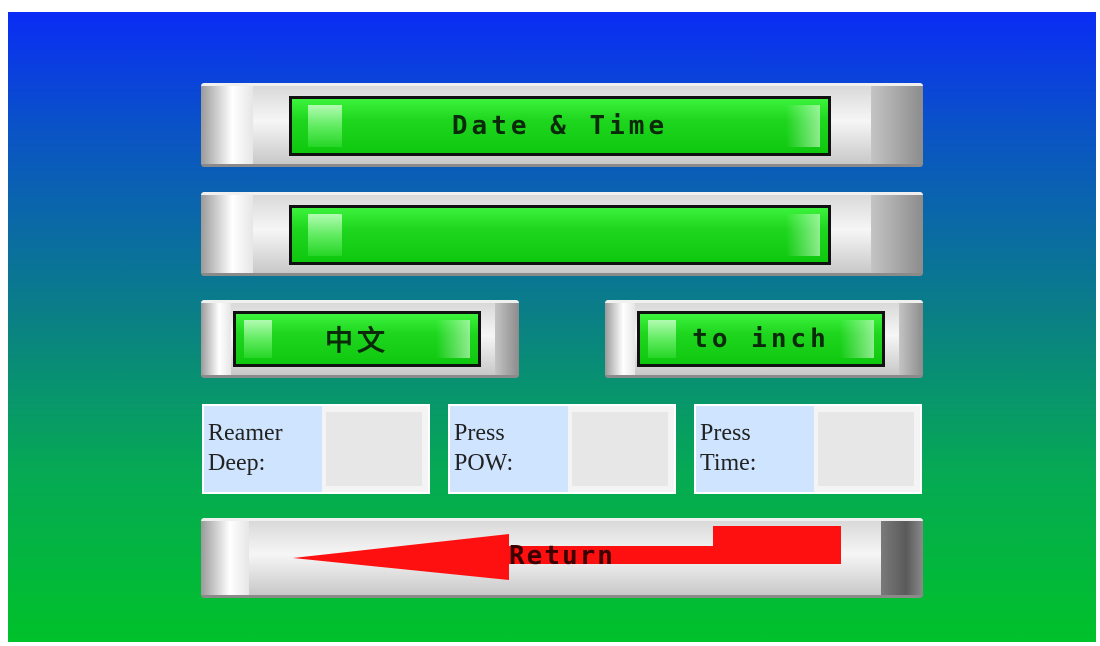  Describe the element at coordinates (620, 449) in the screenshot. I see `press-pow-input` at that location.